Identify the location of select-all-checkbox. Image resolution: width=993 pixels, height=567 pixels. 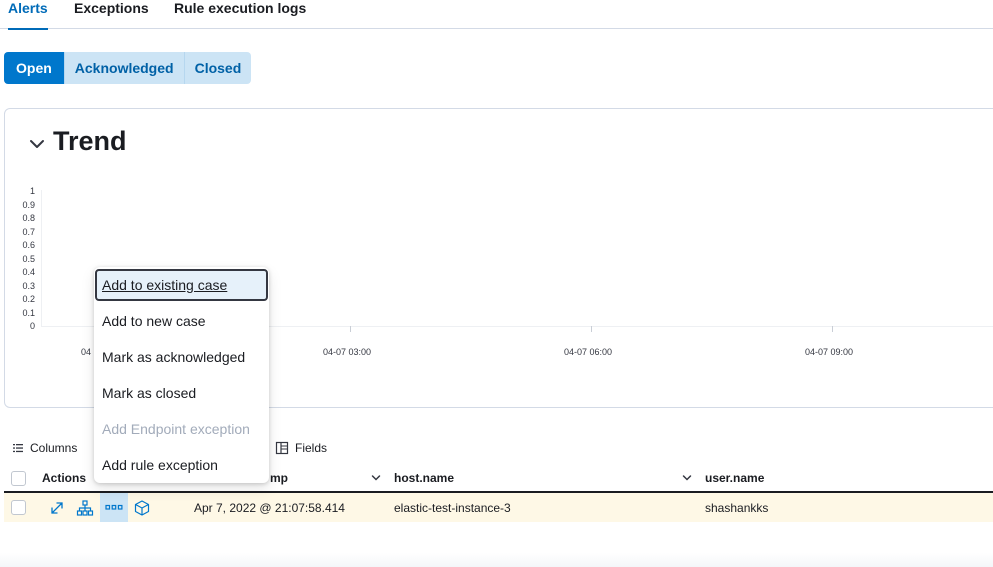
(18, 478).